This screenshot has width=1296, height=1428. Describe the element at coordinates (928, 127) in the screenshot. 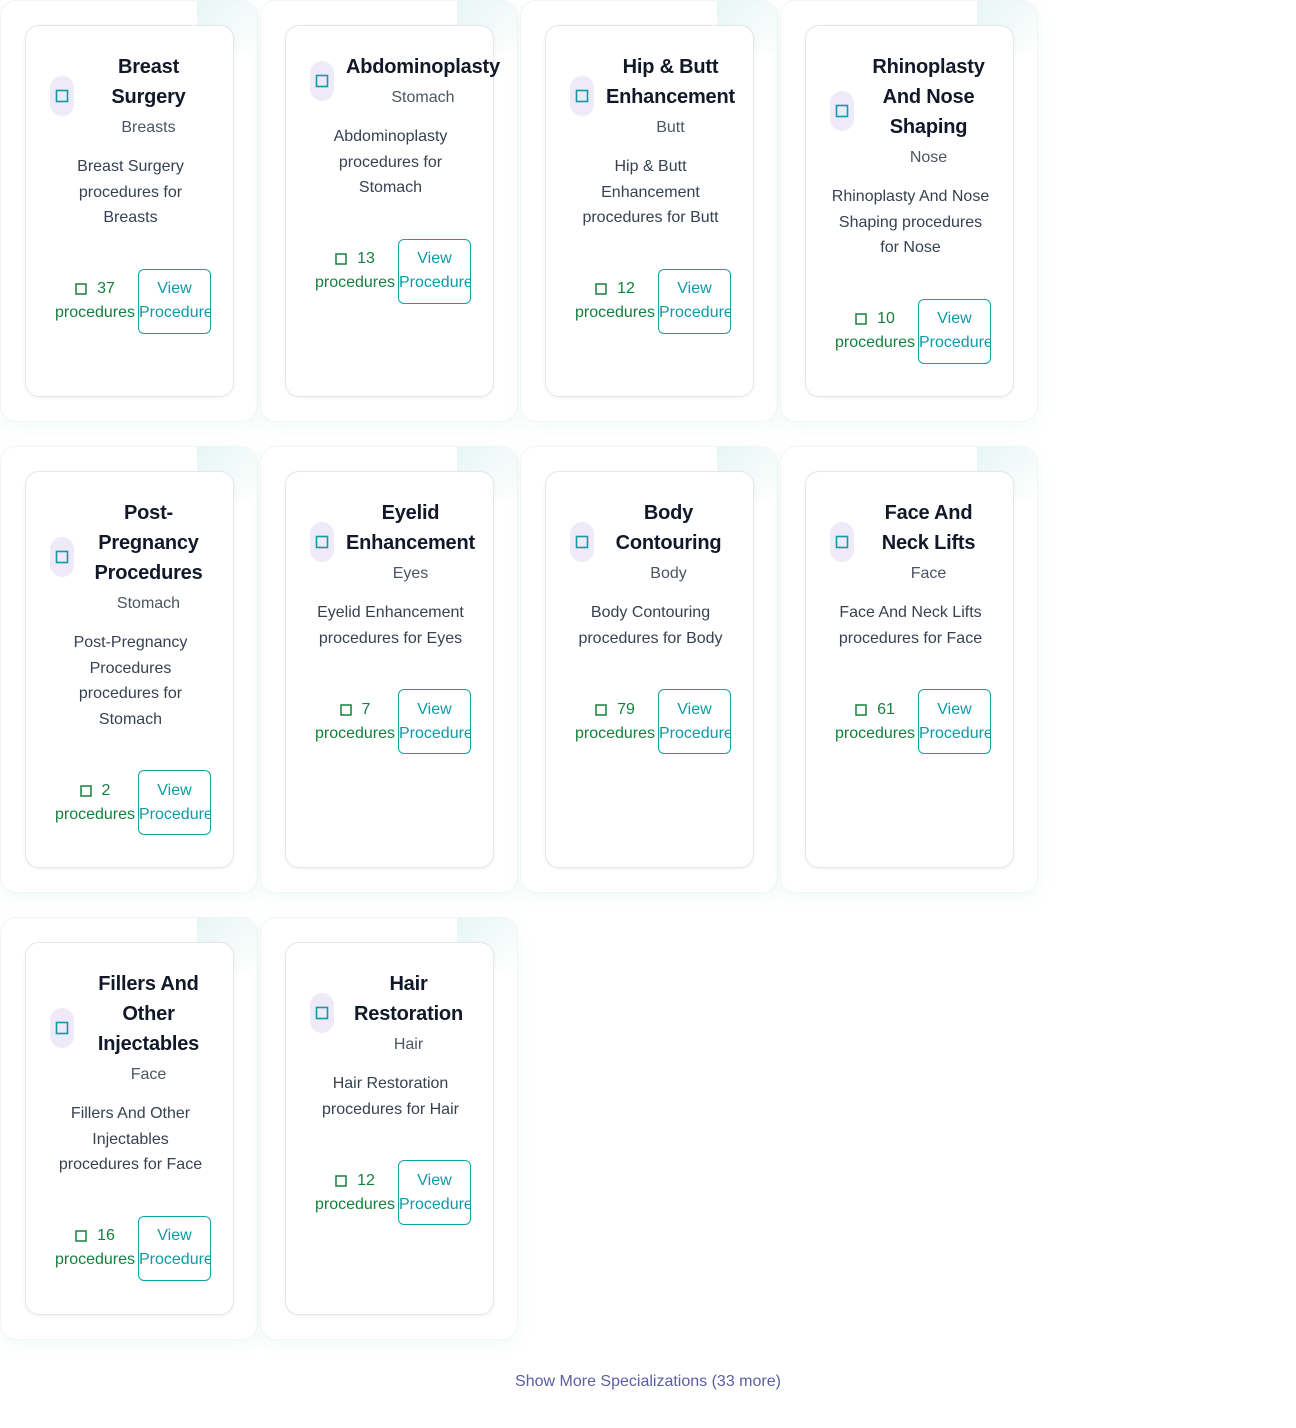

I see `specialization-title-line: Shaping` at that location.